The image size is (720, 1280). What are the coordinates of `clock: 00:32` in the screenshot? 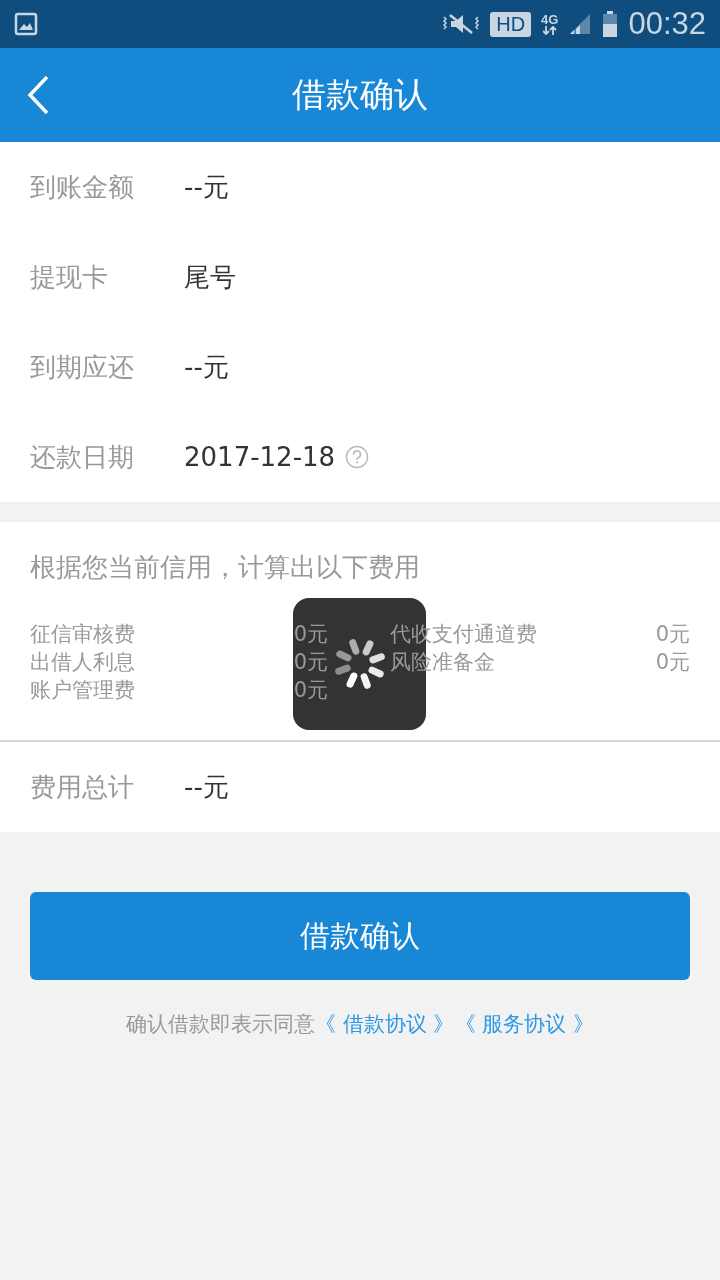 It's located at (667, 24).